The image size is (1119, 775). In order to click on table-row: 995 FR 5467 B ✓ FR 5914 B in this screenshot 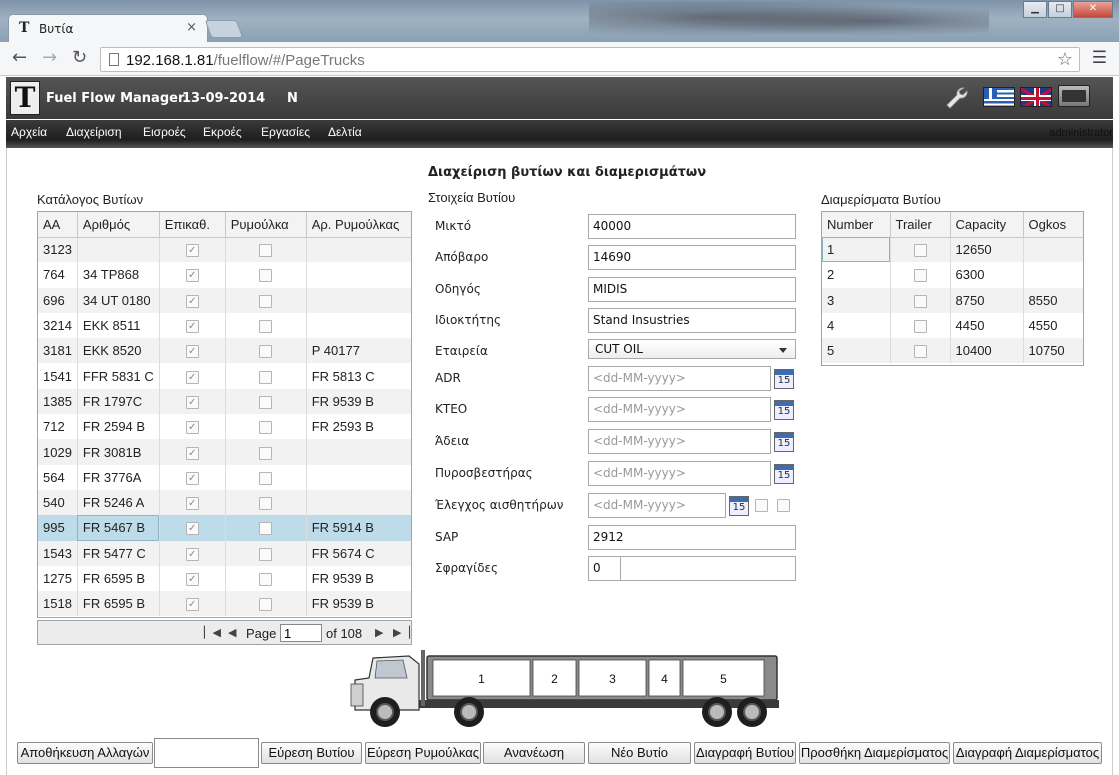, I will do `click(224, 528)`.